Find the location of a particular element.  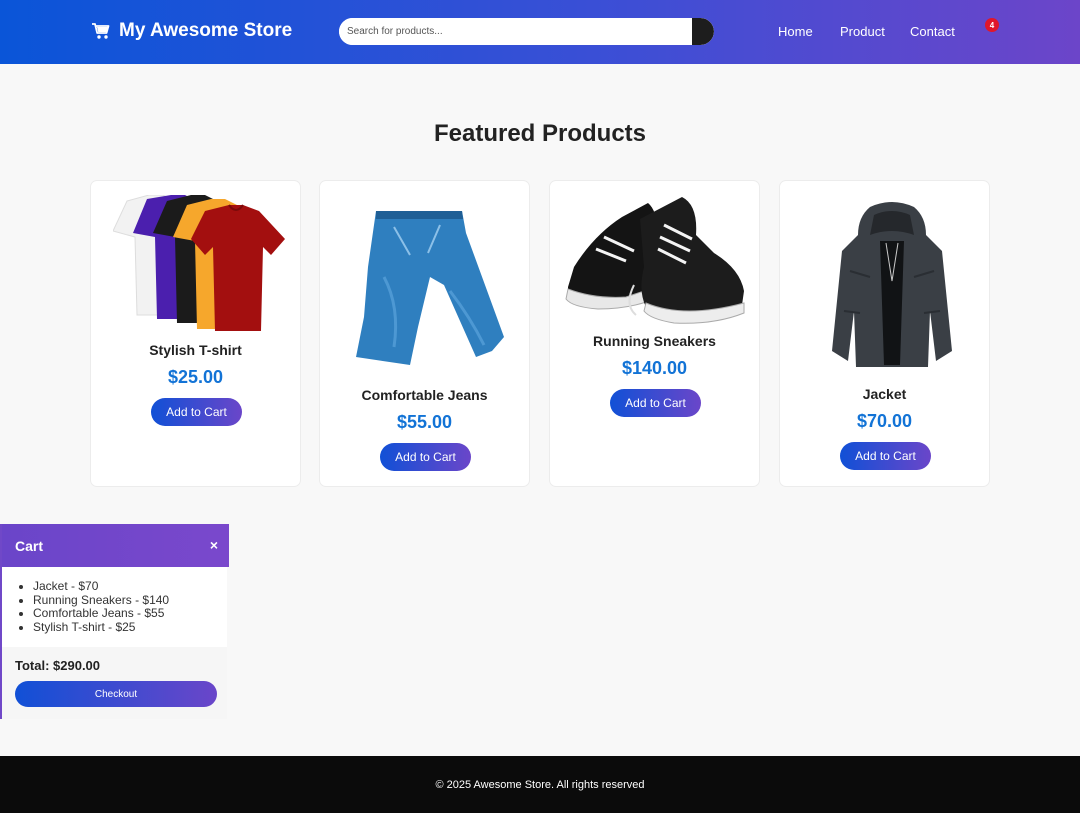

jacket-image is located at coordinates (892, 284).